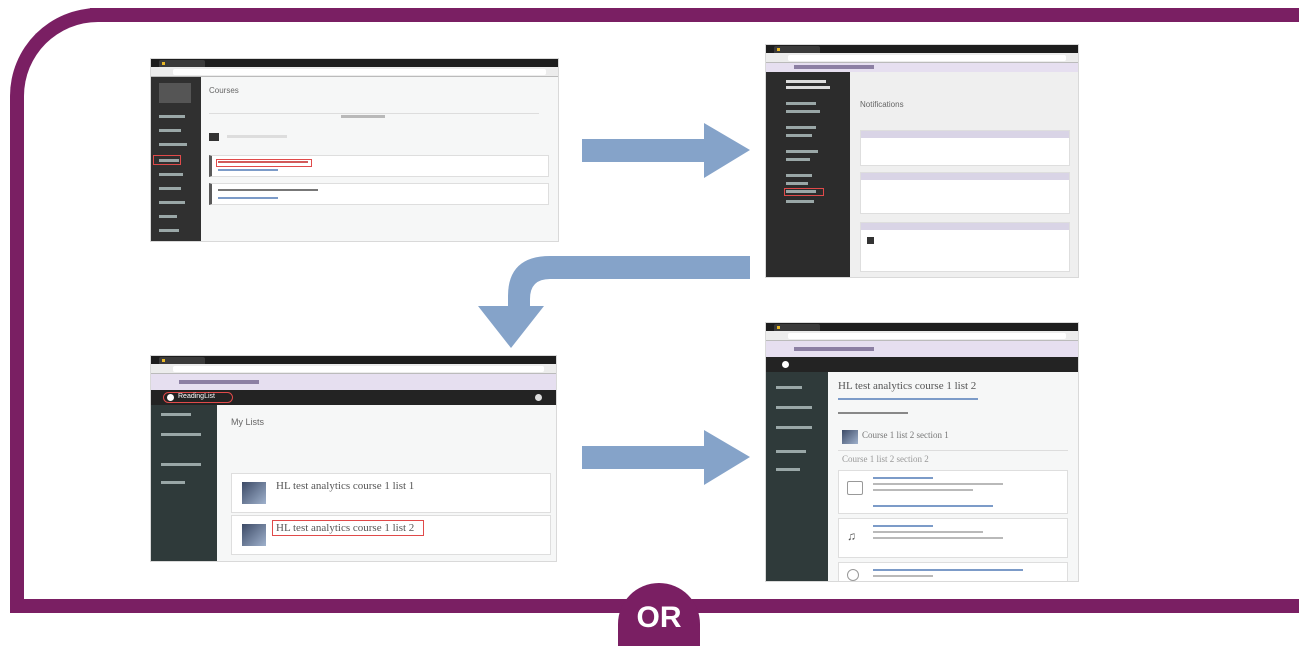 The image size is (1299, 646). I want to click on screenshot-lms-notifications: Notifications, so click(922, 161).